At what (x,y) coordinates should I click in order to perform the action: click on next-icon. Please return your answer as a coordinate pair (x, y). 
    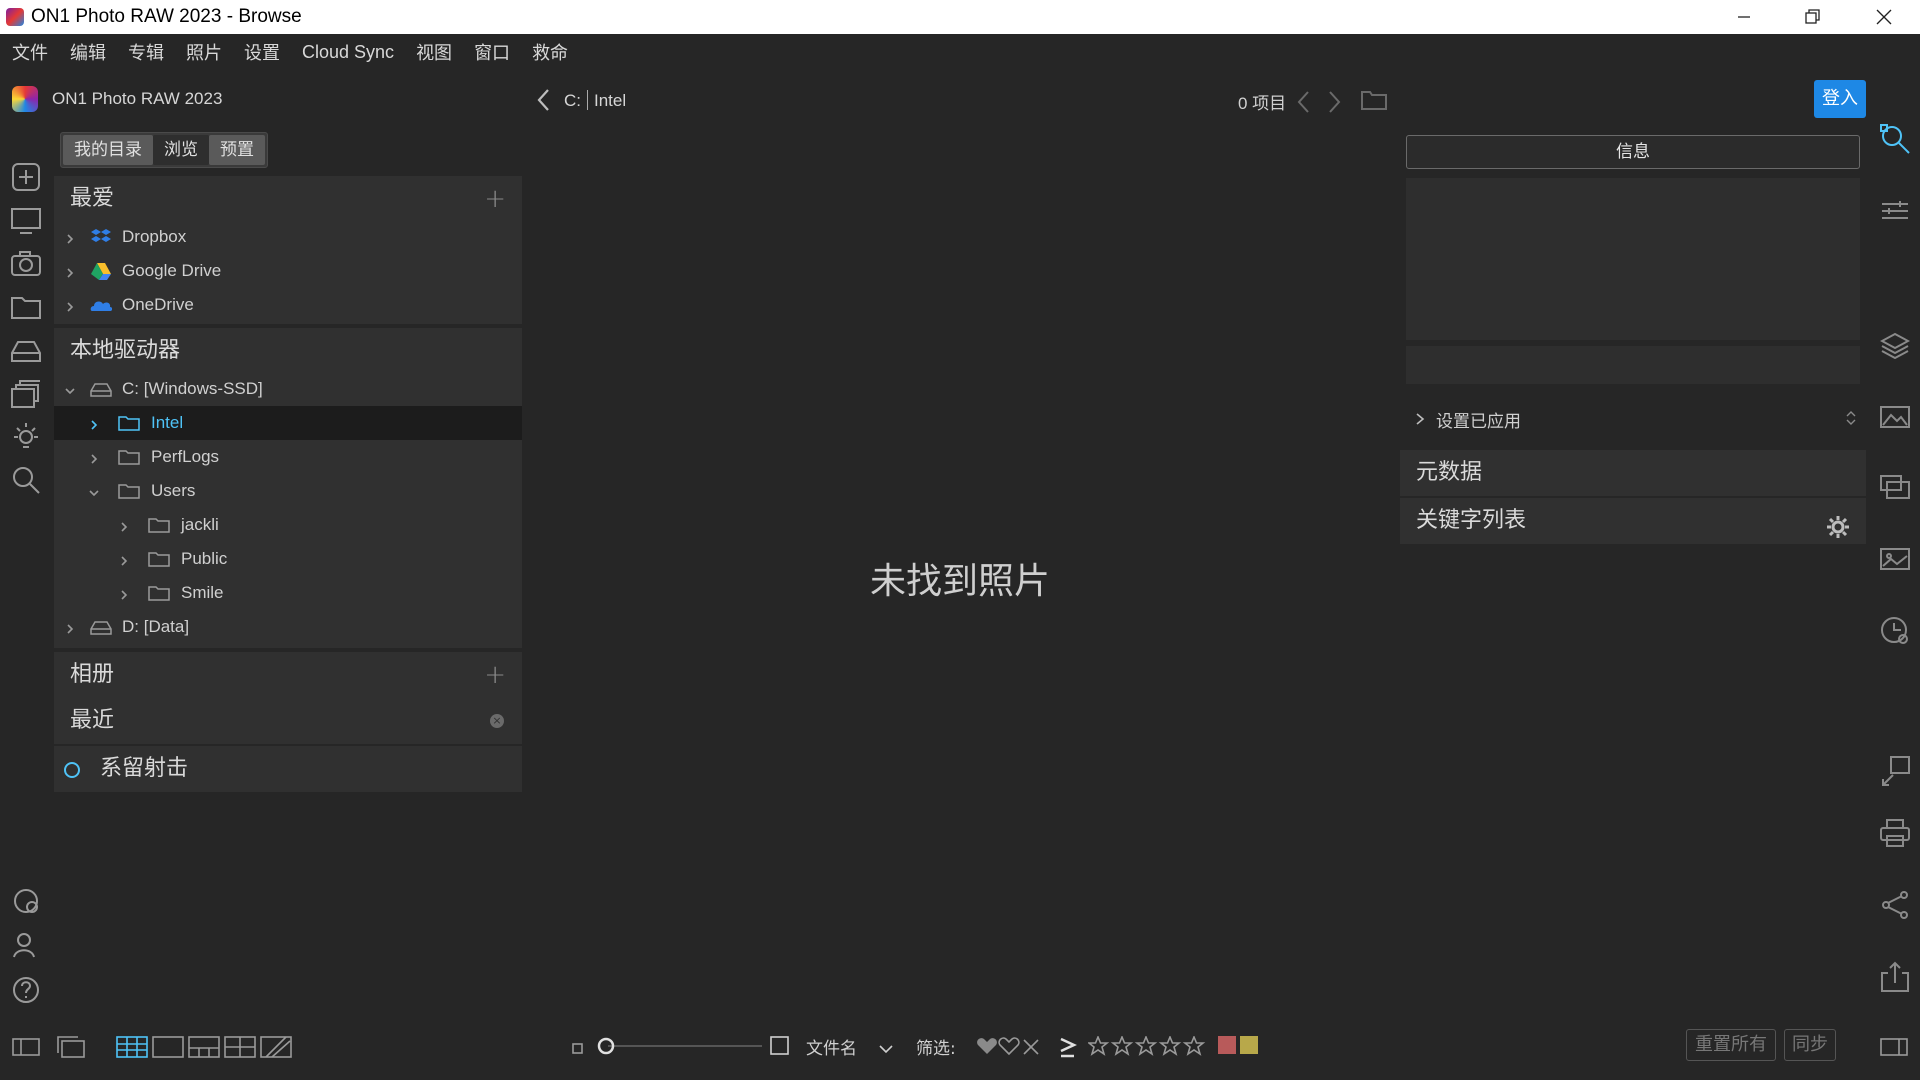
    Looking at the image, I should click on (1335, 104).